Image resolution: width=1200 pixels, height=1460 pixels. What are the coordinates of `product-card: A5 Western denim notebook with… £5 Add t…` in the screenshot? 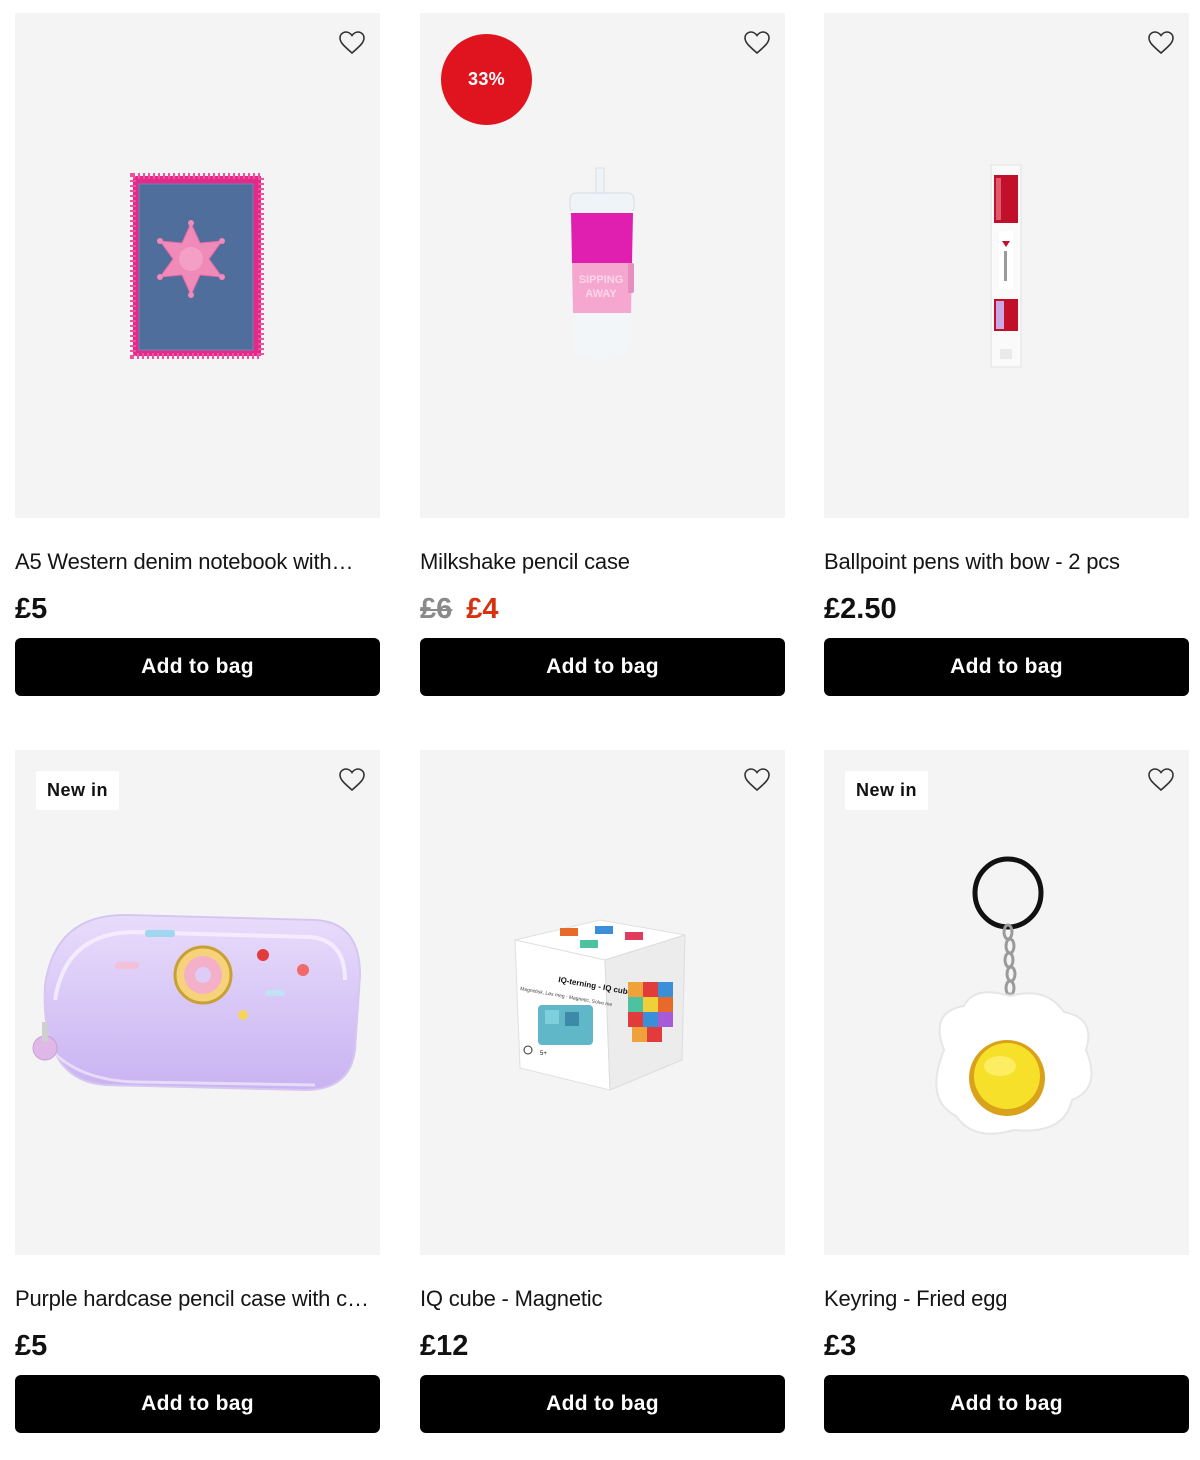 It's located at (197, 354).